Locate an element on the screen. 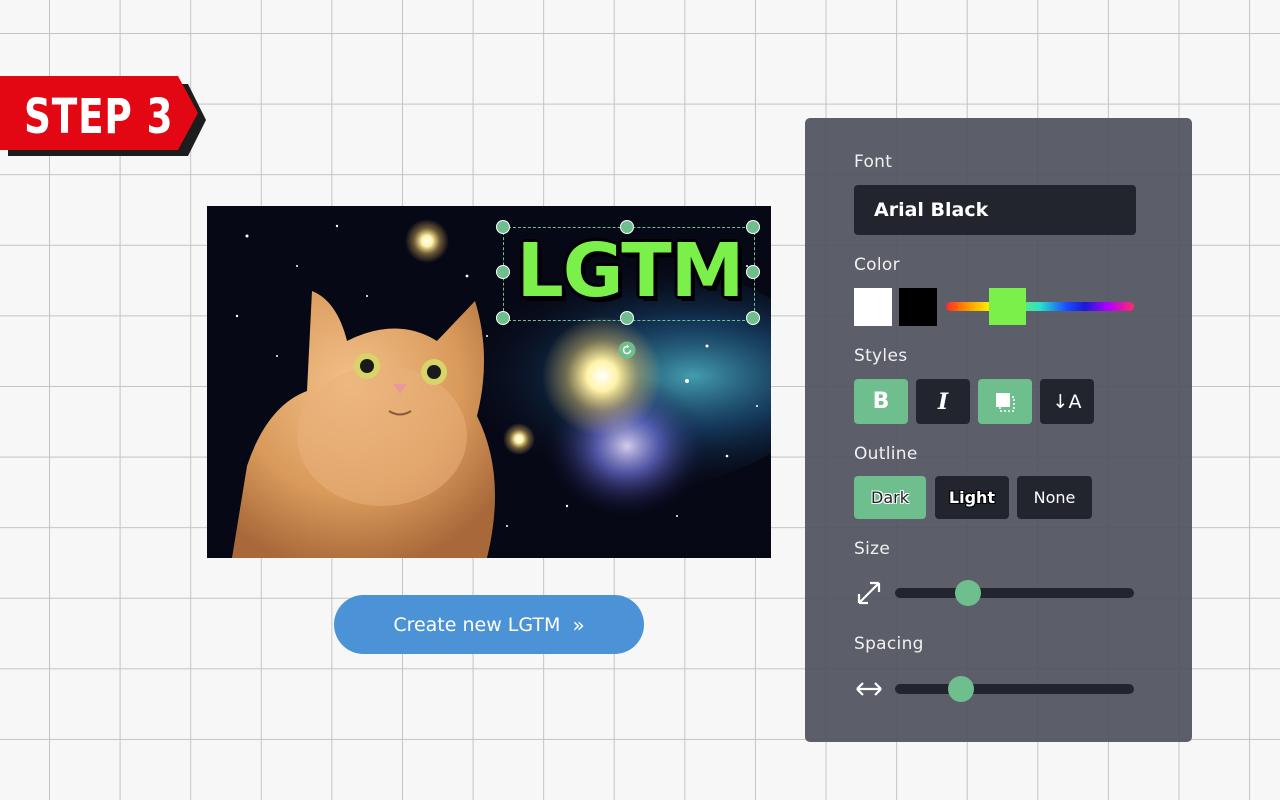 Image resolution: width=1280 pixels, height=800 pixels. italic-icon: I is located at coordinates (943, 401).